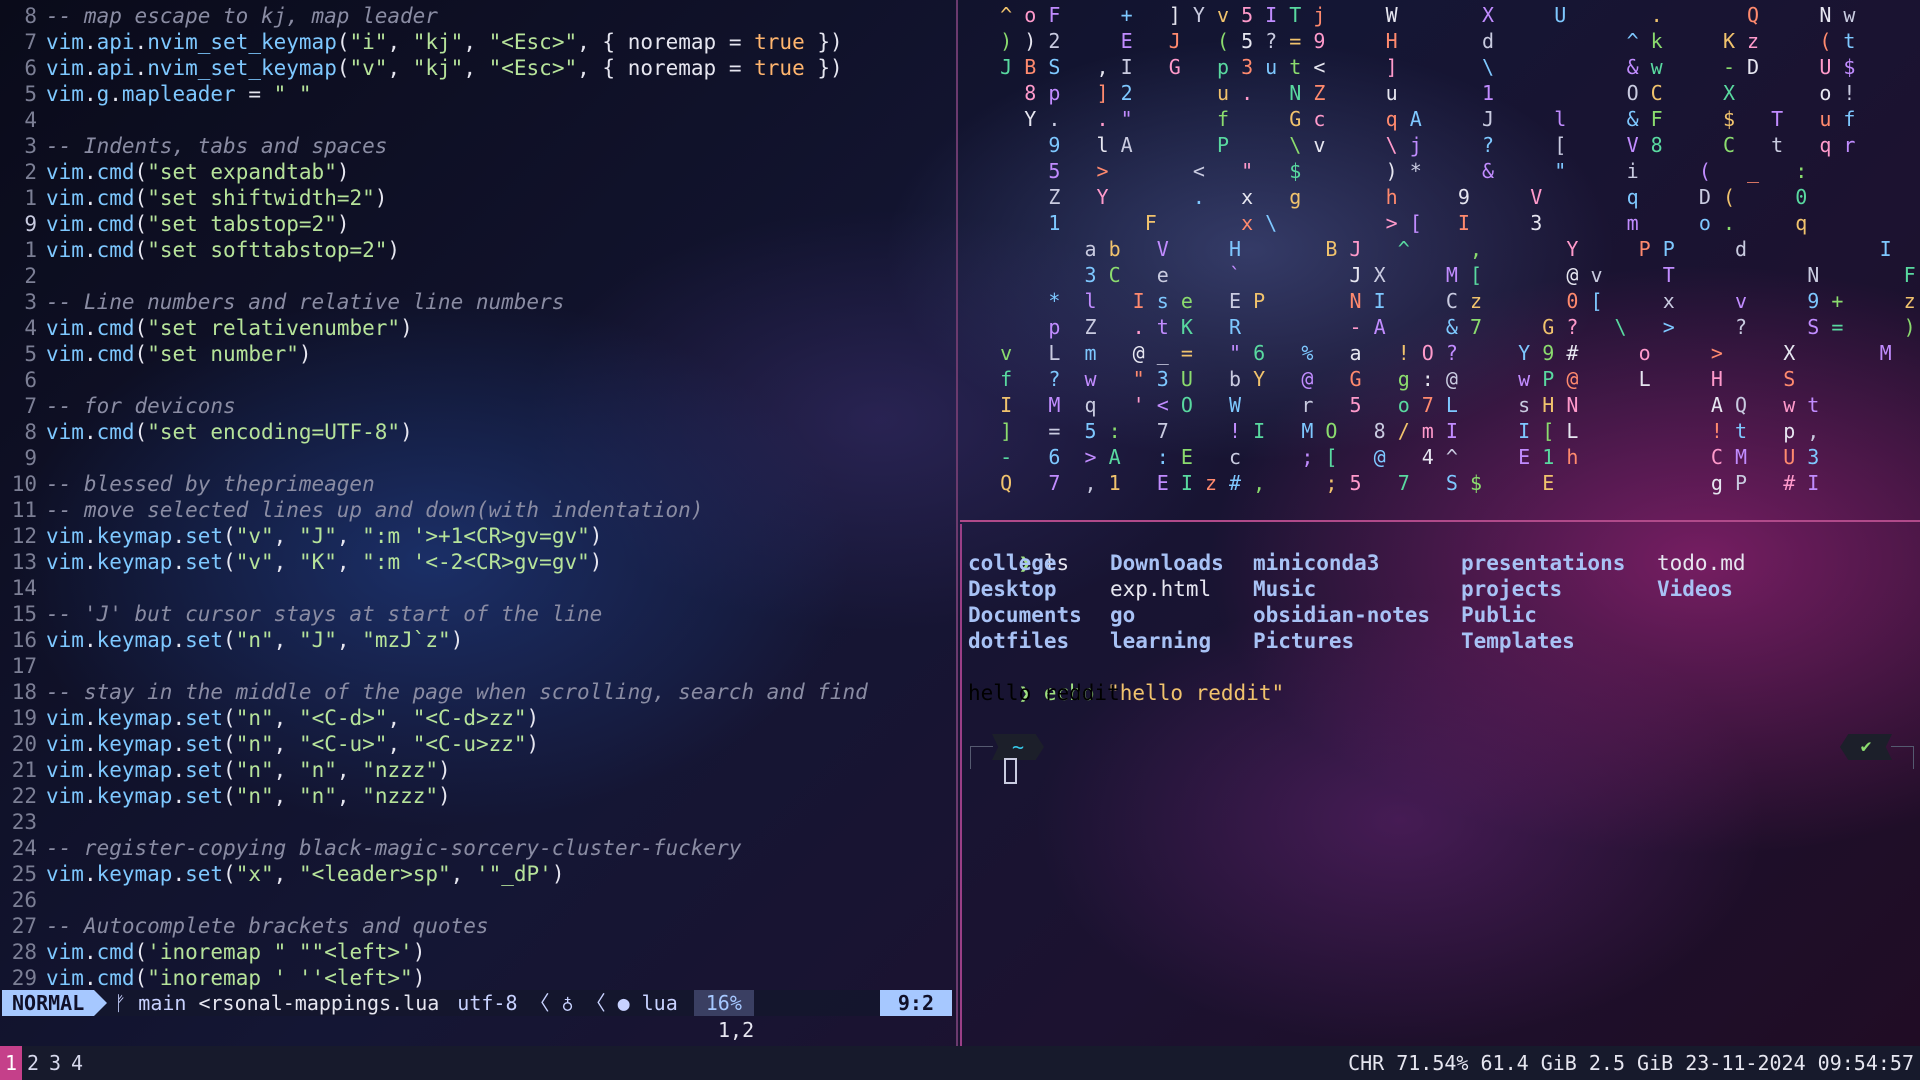 The width and height of the screenshot is (1920, 1080). What do you see at coordinates (55, 1063) in the screenshot?
I see `workspace-3: 3` at bounding box center [55, 1063].